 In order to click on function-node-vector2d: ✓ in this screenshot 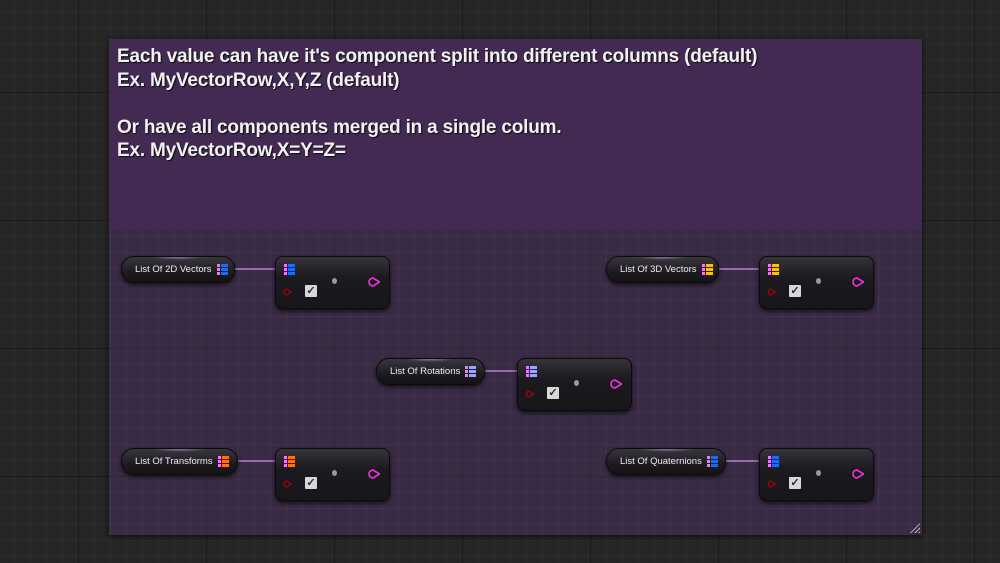, I will do `click(332, 282)`.